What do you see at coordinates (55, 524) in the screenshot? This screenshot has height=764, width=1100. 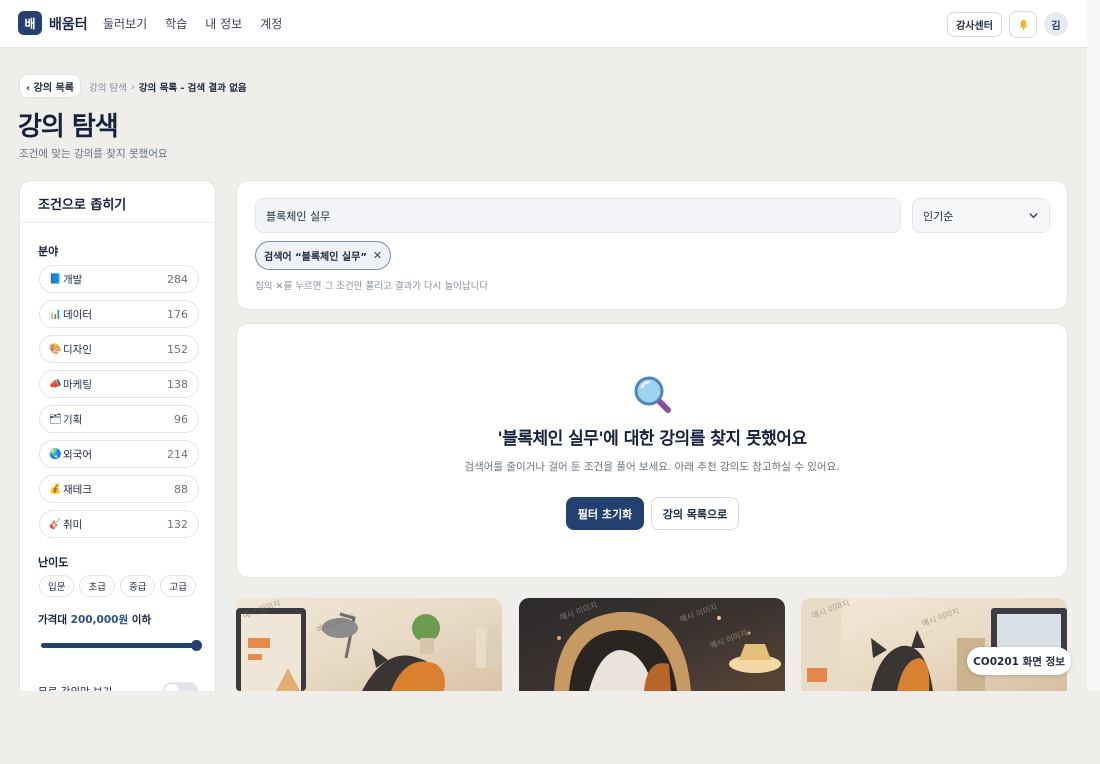 I see `guitar-icon: 🎸` at bounding box center [55, 524].